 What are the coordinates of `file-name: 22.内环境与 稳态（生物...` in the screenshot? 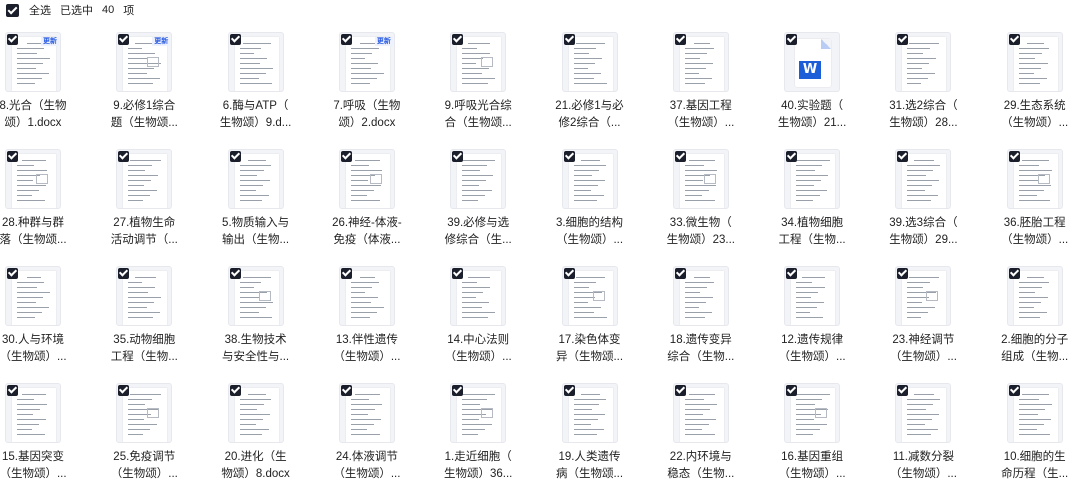 It's located at (701, 466).